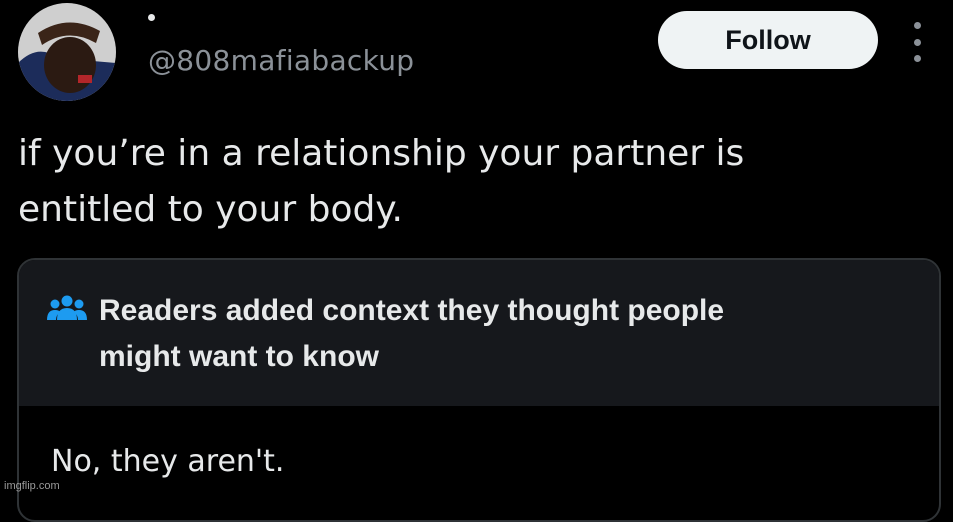 The image size is (953, 522). What do you see at coordinates (32, 486) in the screenshot?
I see `imgflip-watermark: imgflip.com` at bounding box center [32, 486].